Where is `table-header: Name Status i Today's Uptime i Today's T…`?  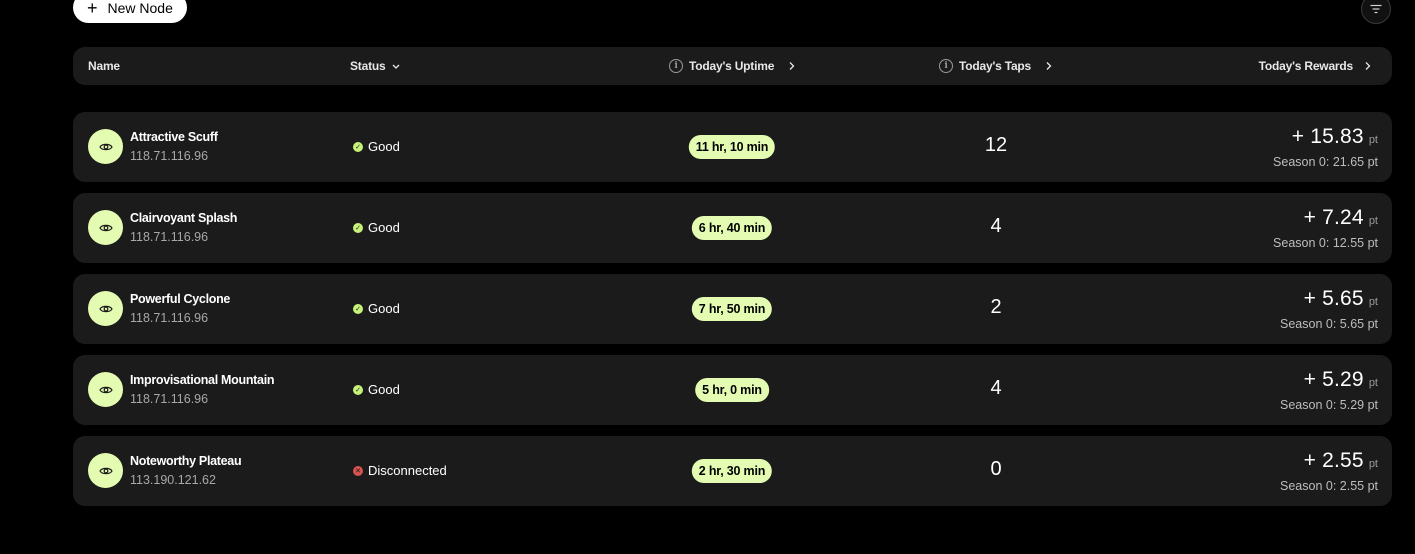 table-header: Name Status i Today's Uptime i Today's T… is located at coordinates (732, 66).